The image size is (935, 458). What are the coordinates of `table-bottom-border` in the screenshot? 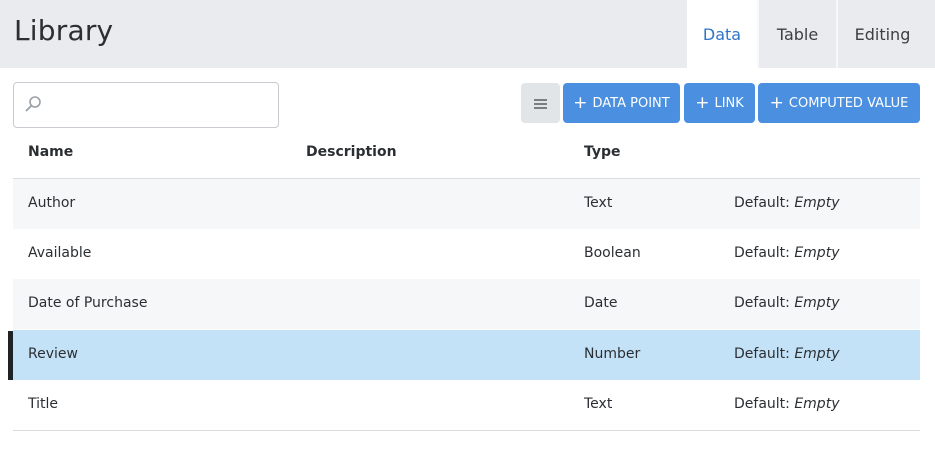 It's located at (466, 430).